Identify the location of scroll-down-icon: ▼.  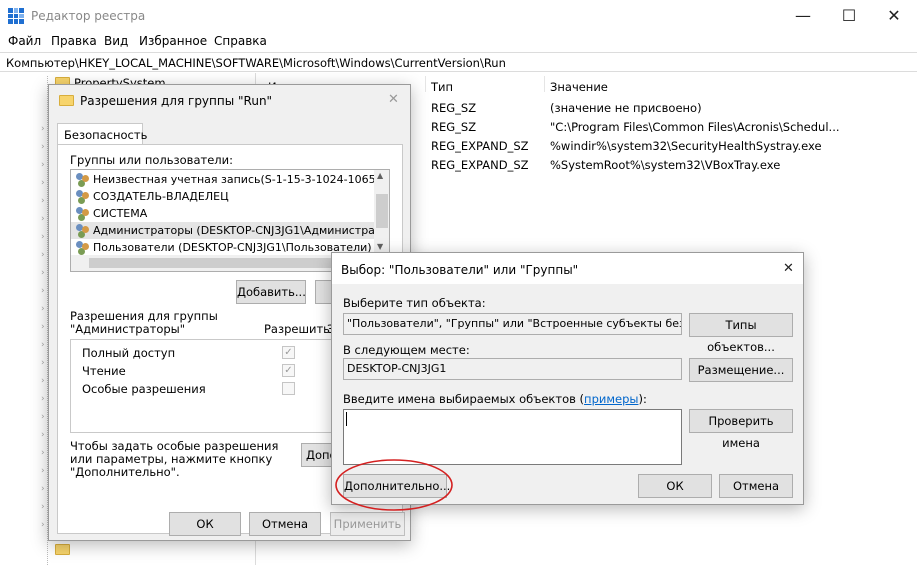
(380, 246).